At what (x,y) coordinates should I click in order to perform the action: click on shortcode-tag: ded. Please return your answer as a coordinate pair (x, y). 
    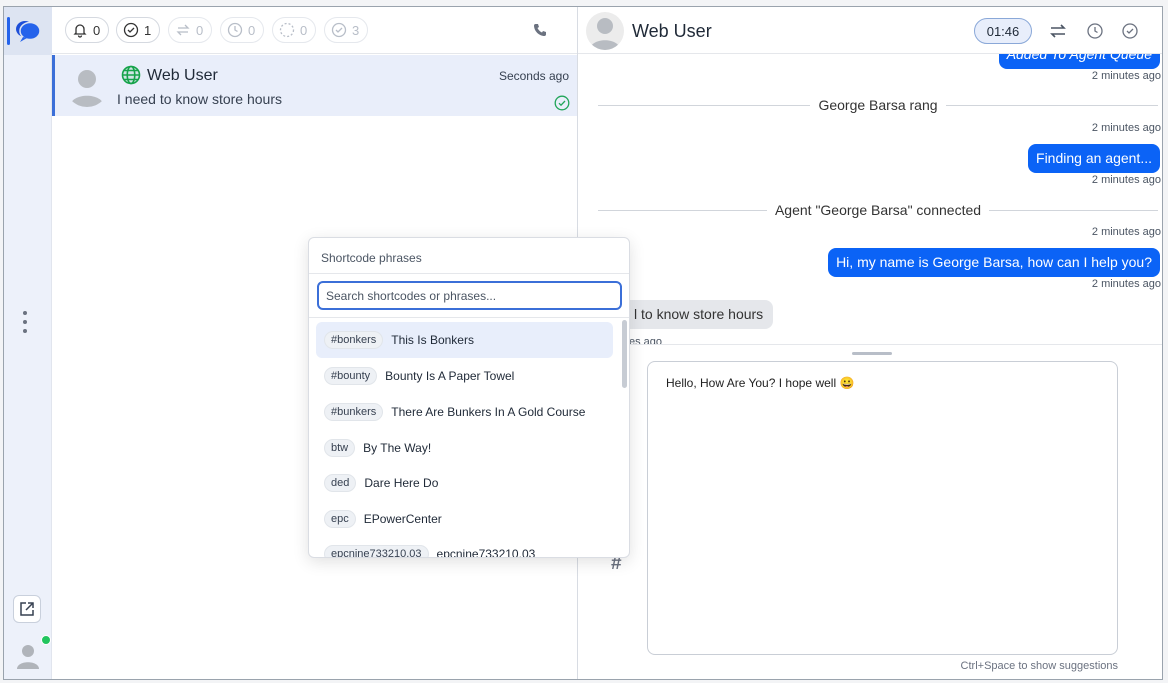
    Looking at the image, I should click on (340, 483).